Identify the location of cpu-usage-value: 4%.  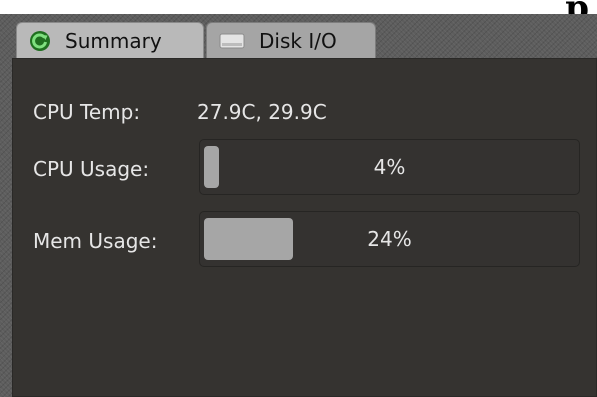
(389, 167).